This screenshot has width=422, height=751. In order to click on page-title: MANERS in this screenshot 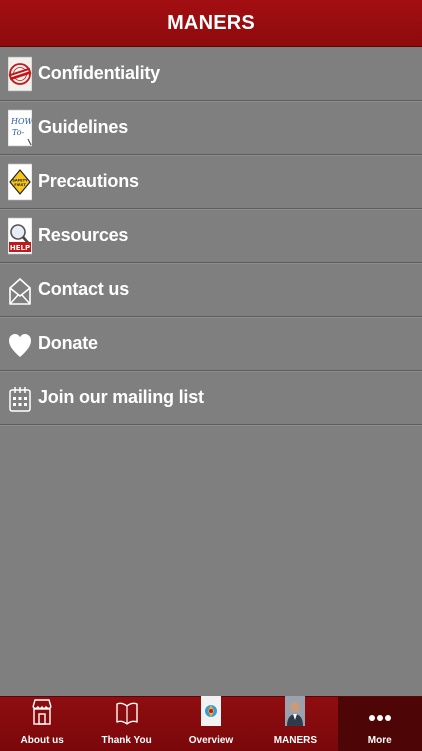, I will do `click(211, 22)`.